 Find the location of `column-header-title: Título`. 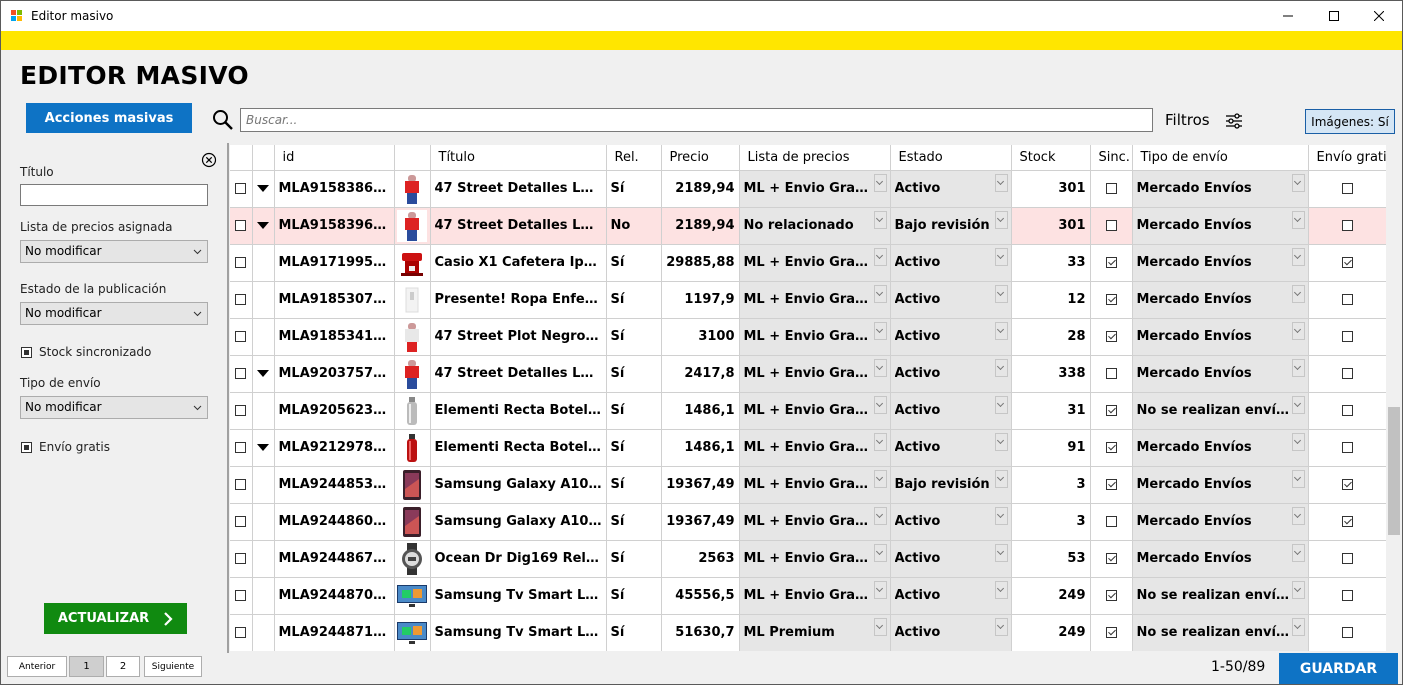

column-header-title: Título is located at coordinates (518, 158).